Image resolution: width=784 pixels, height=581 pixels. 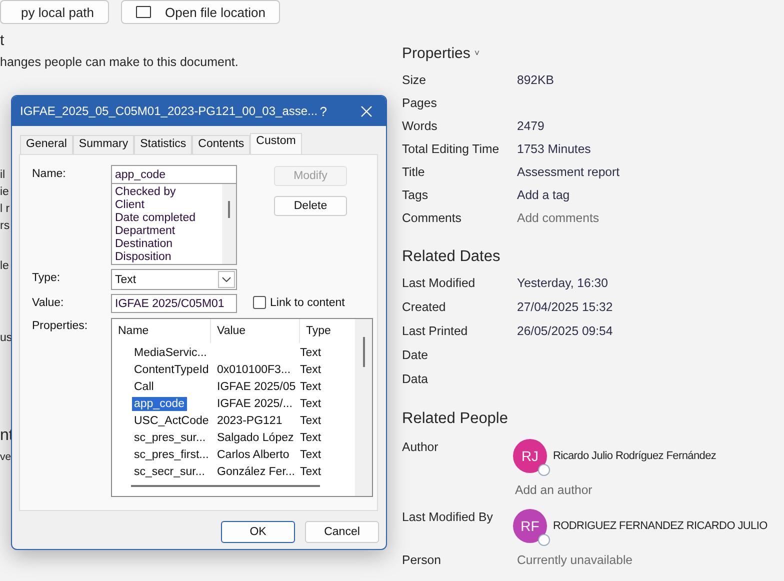 I want to click on list-item: Date completed, so click(x=168, y=218).